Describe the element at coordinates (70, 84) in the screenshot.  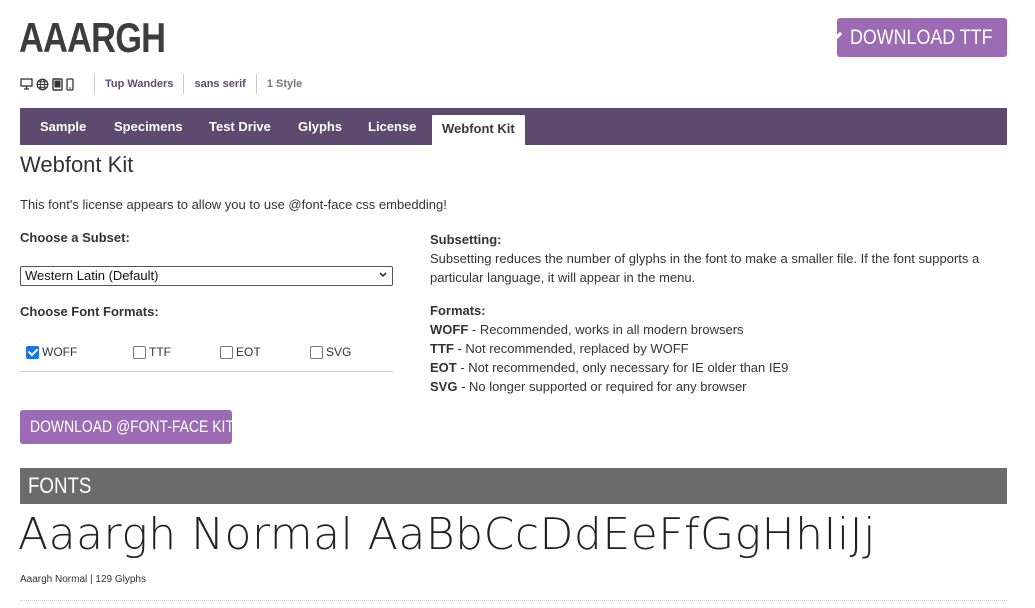
I see `phone-icon` at that location.